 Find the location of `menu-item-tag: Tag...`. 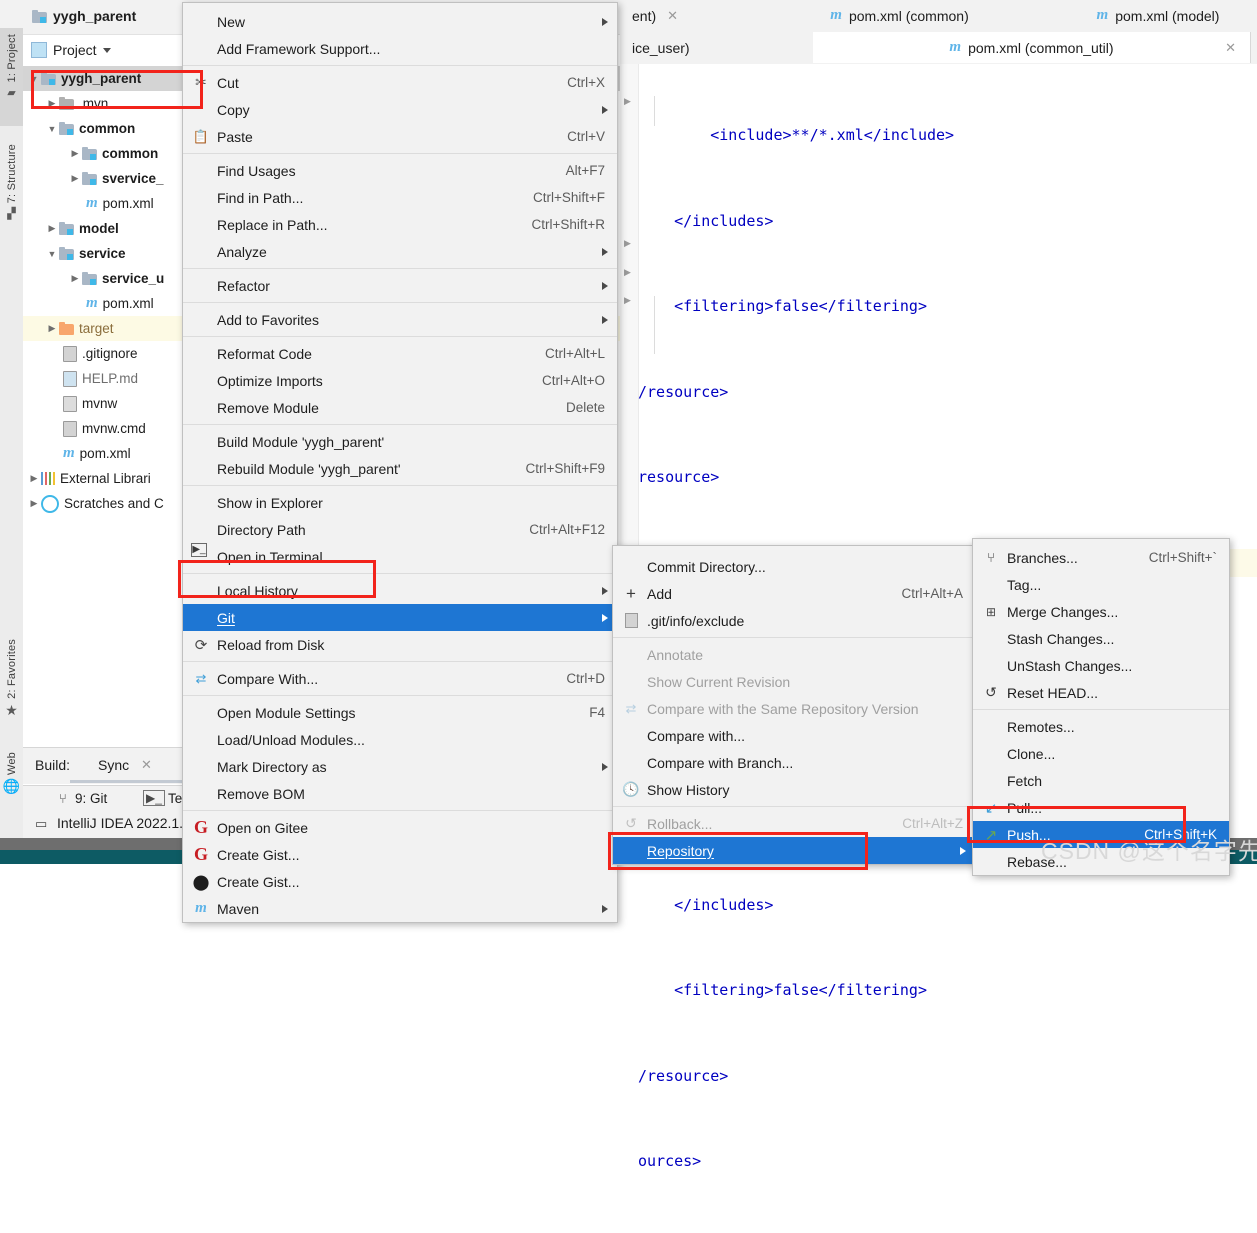

menu-item-tag: Tag... is located at coordinates (1101, 584).